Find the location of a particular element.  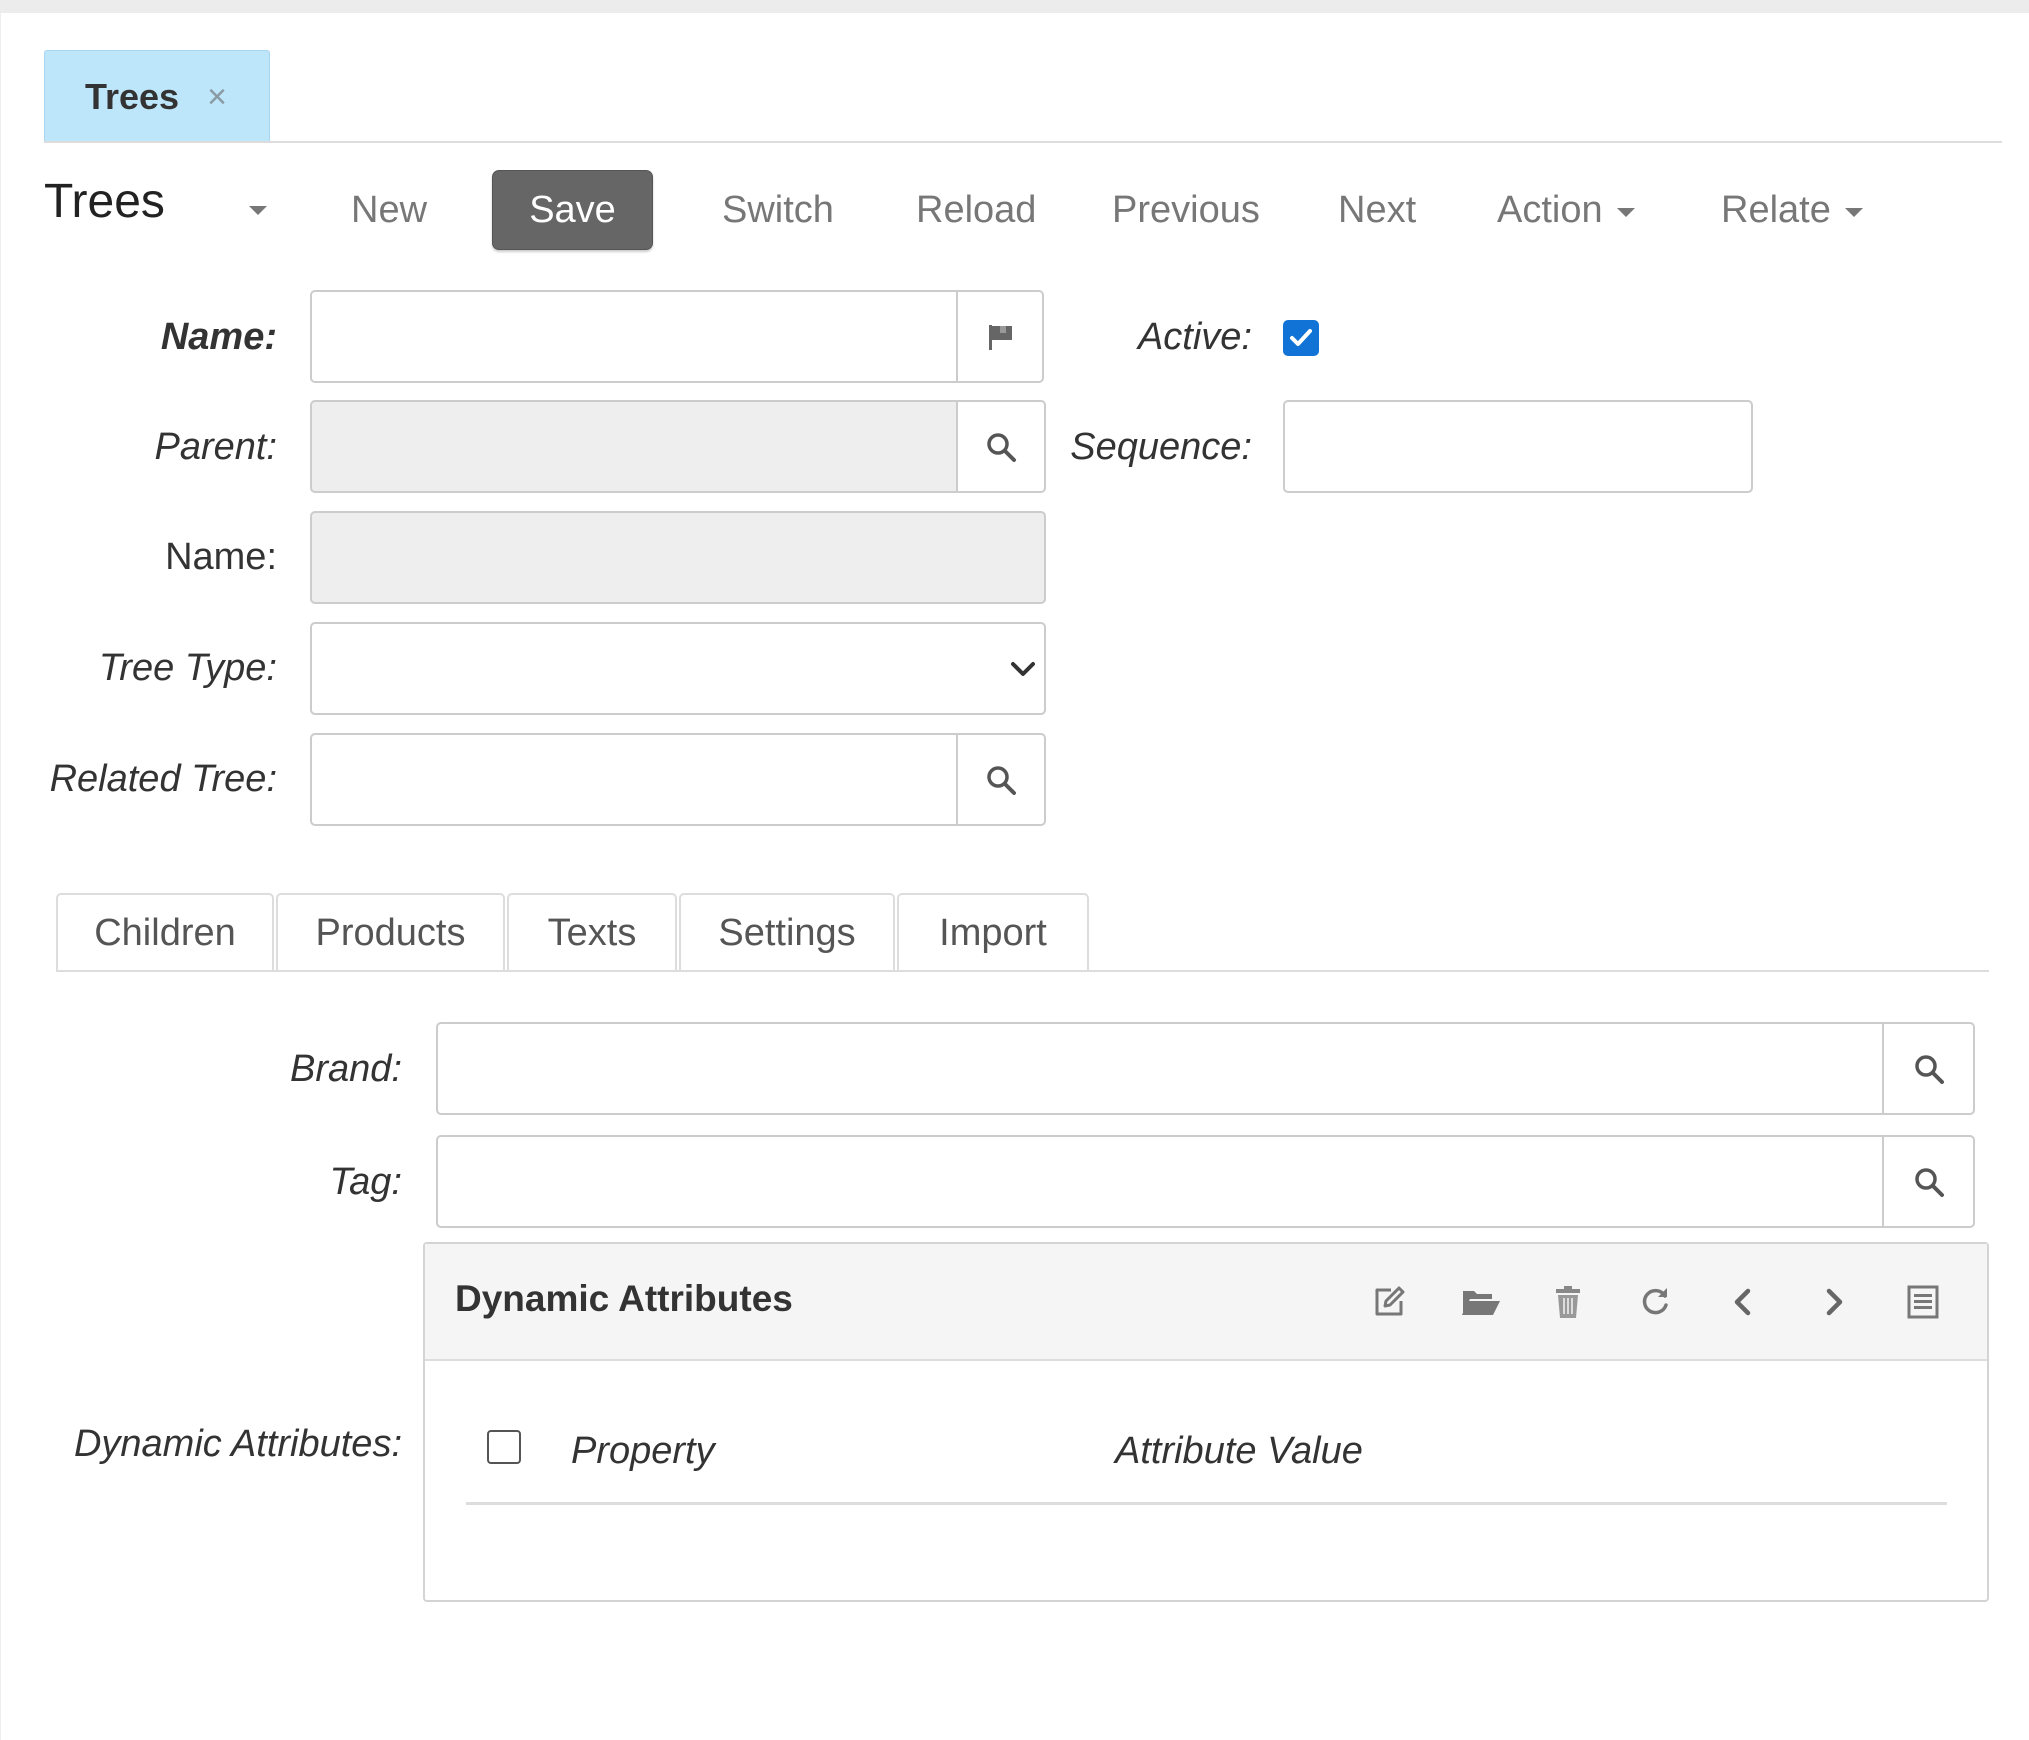

related-tree-input is located at coordinates (634, 779).